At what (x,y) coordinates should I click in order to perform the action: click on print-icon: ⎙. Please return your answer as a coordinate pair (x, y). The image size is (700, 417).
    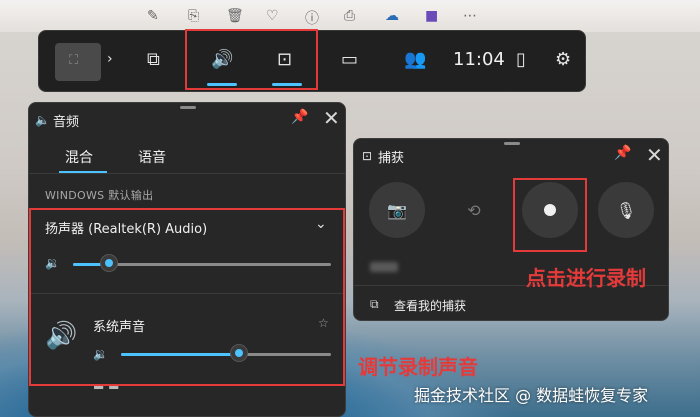
    Looking at the image, I should click on (349, 16).